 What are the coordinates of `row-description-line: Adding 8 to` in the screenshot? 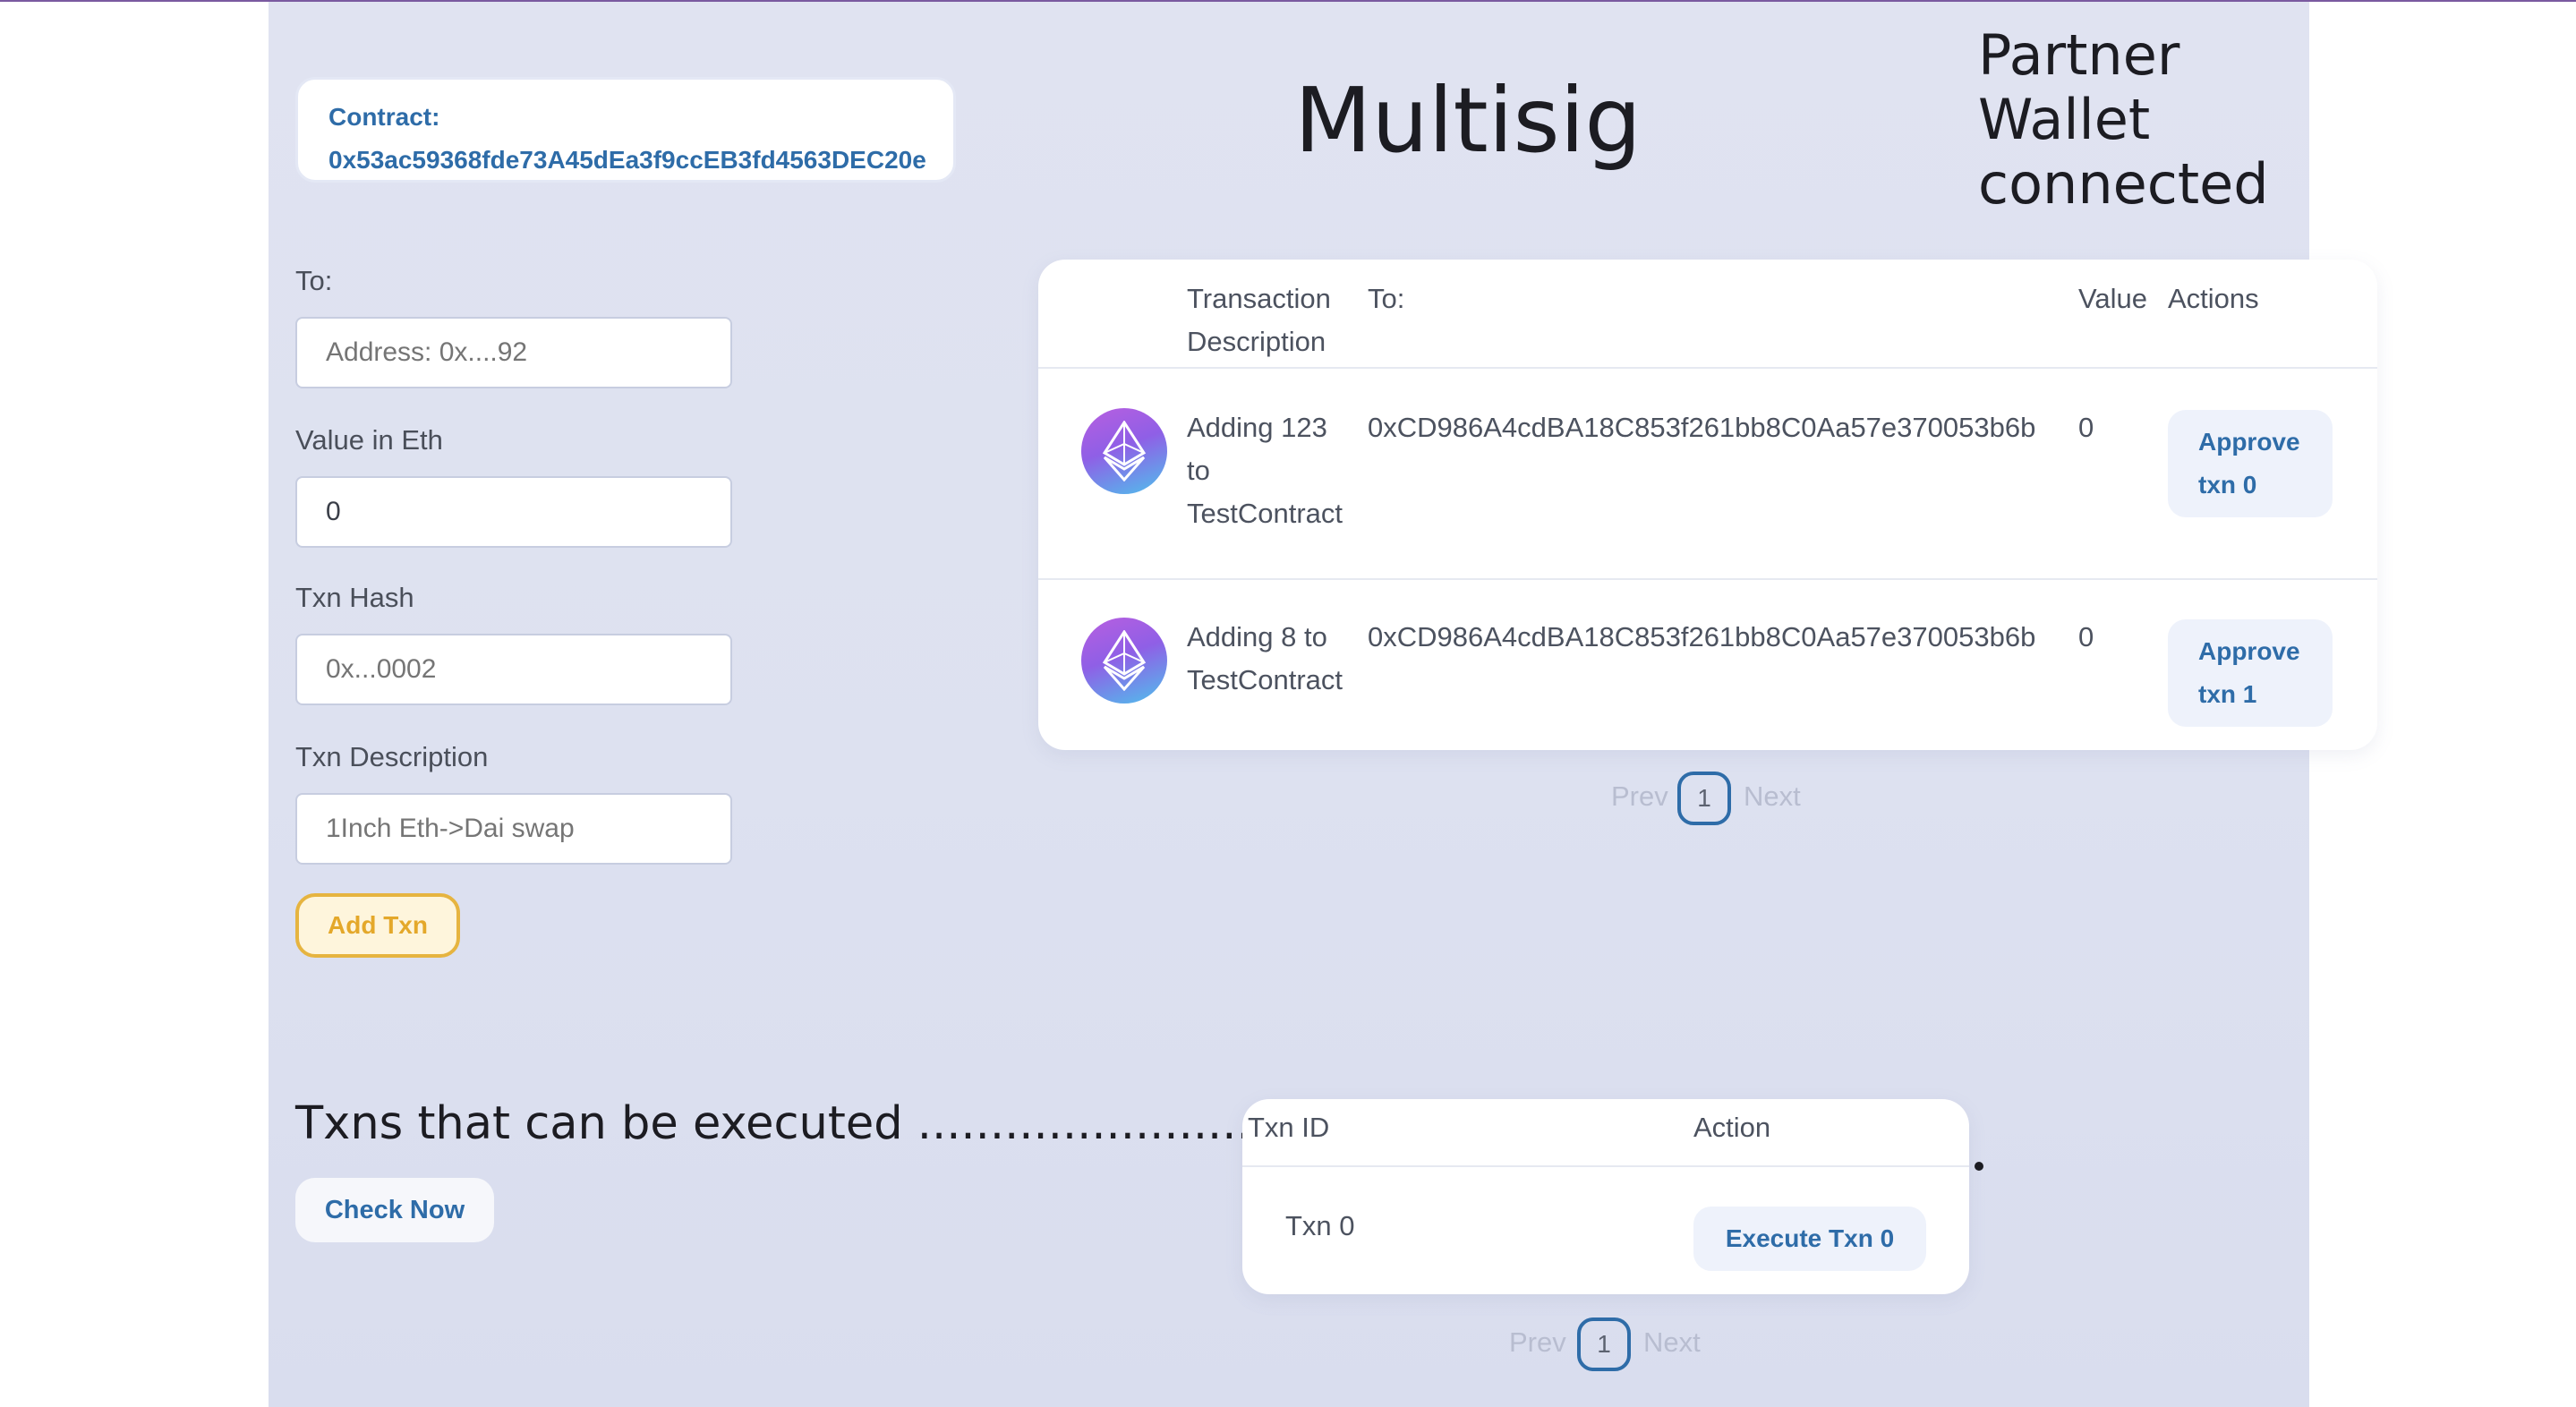 It's located at (1257, 636).